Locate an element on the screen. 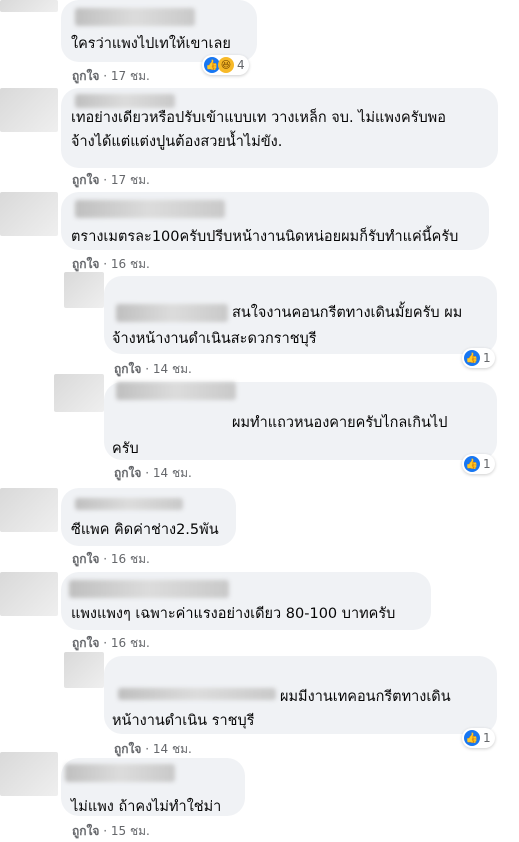 The image size is (519, 842). comment-text: สนใจงานคอนกรีตทางเดินมั้ยครับ ผม is located at coordinates (347, 313).